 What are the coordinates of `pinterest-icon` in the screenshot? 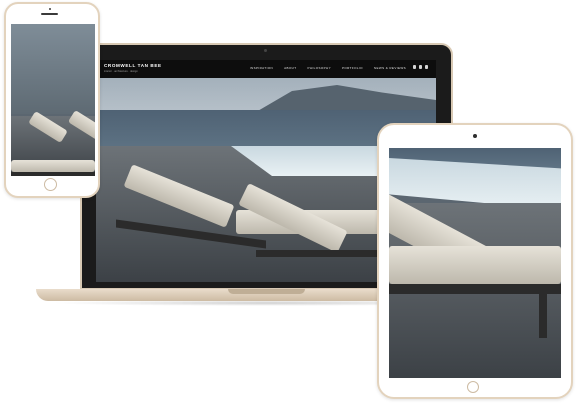 It's located at (426, 67).